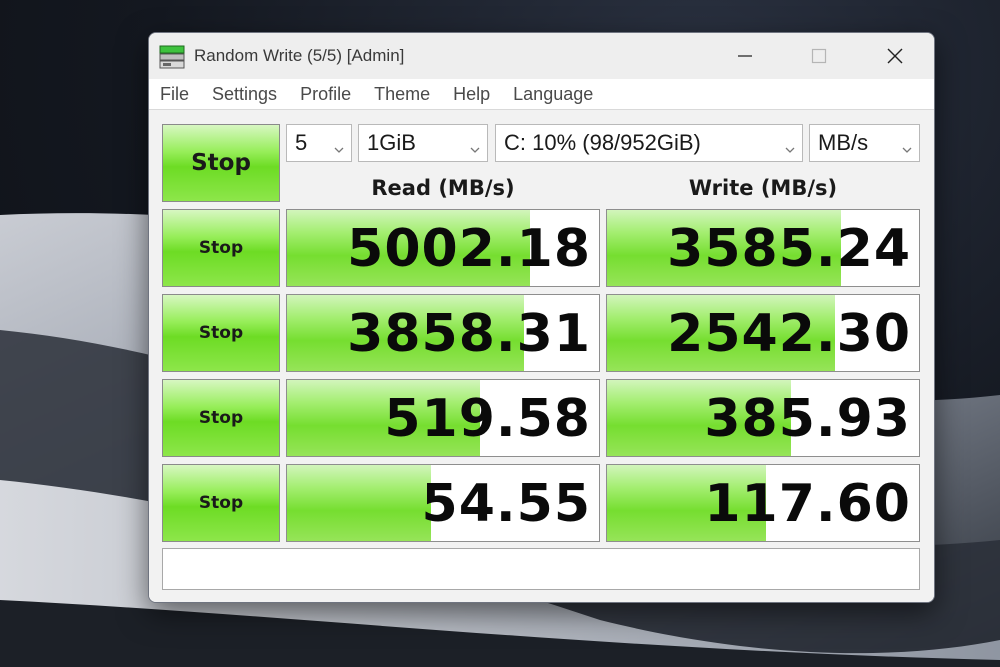 The height and width of the screenshot is (667, 1000). I want to click on row-4-write-value: 117.60, so click(807, 504).